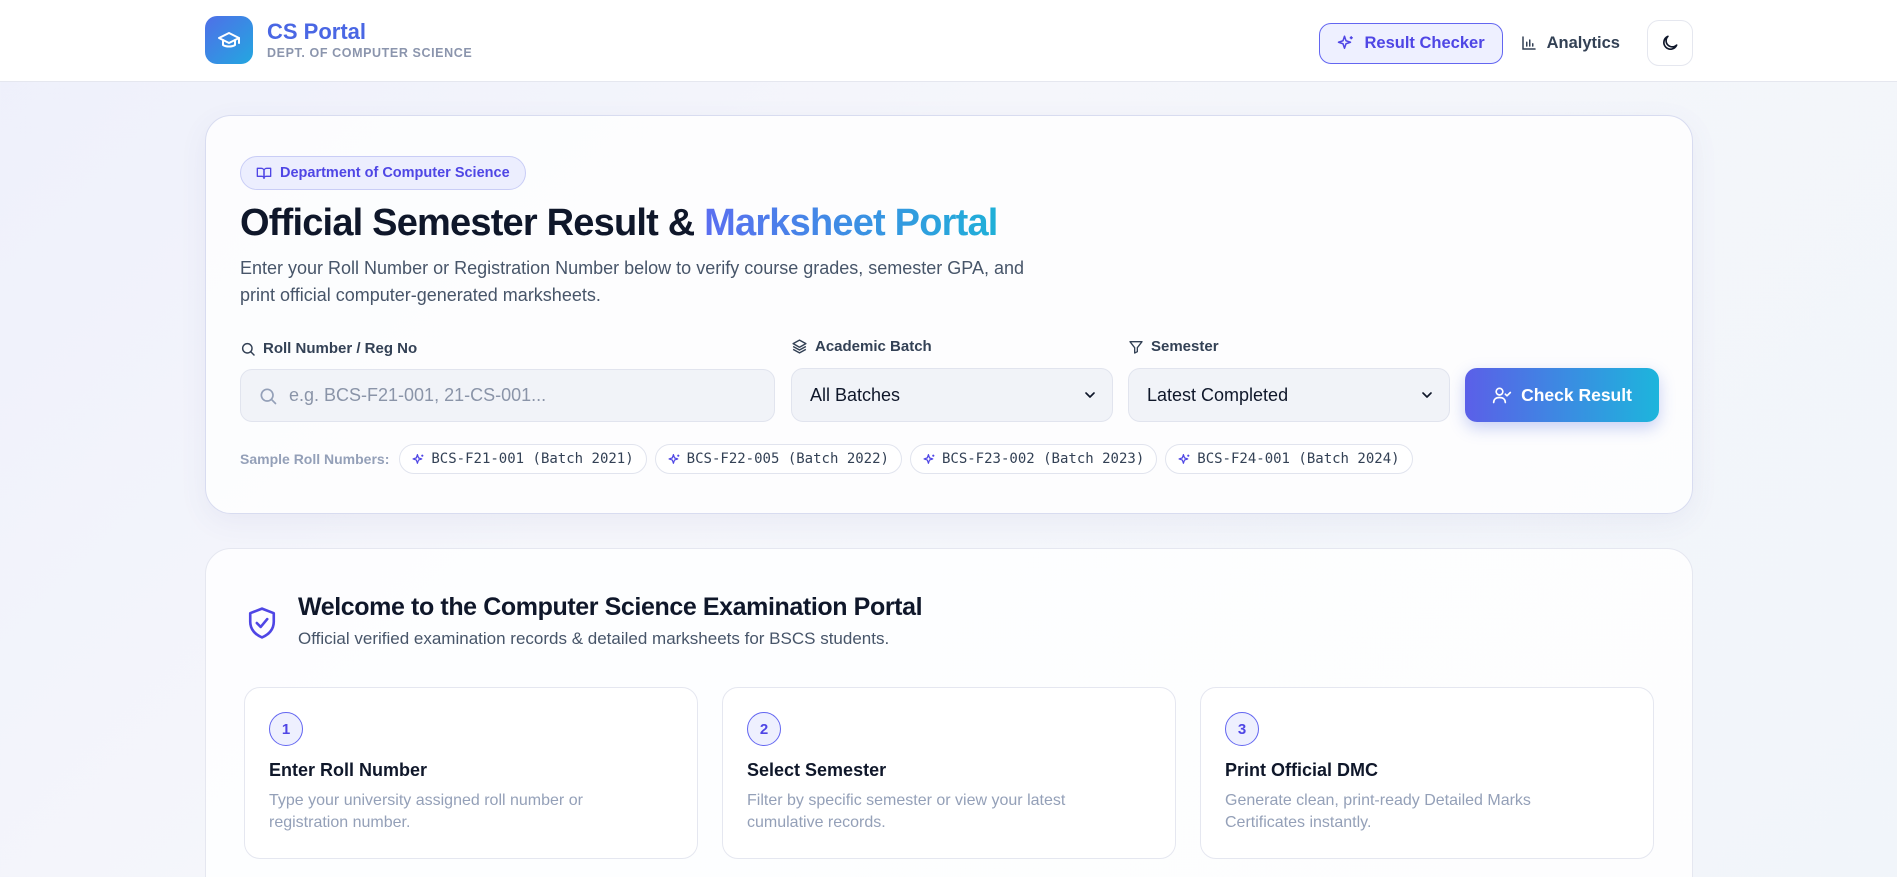 The width and height of the screenshot is (1897, 877). I want to click on nav-analytics: Analytics, so click(1570, 43).